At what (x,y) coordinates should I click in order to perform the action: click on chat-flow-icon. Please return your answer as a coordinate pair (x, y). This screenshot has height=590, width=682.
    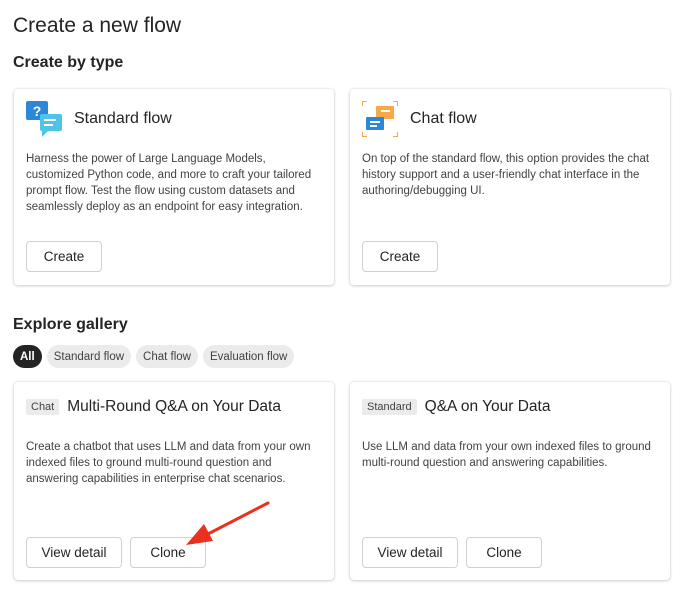
    Looking at the image, I should click on (380, 119).